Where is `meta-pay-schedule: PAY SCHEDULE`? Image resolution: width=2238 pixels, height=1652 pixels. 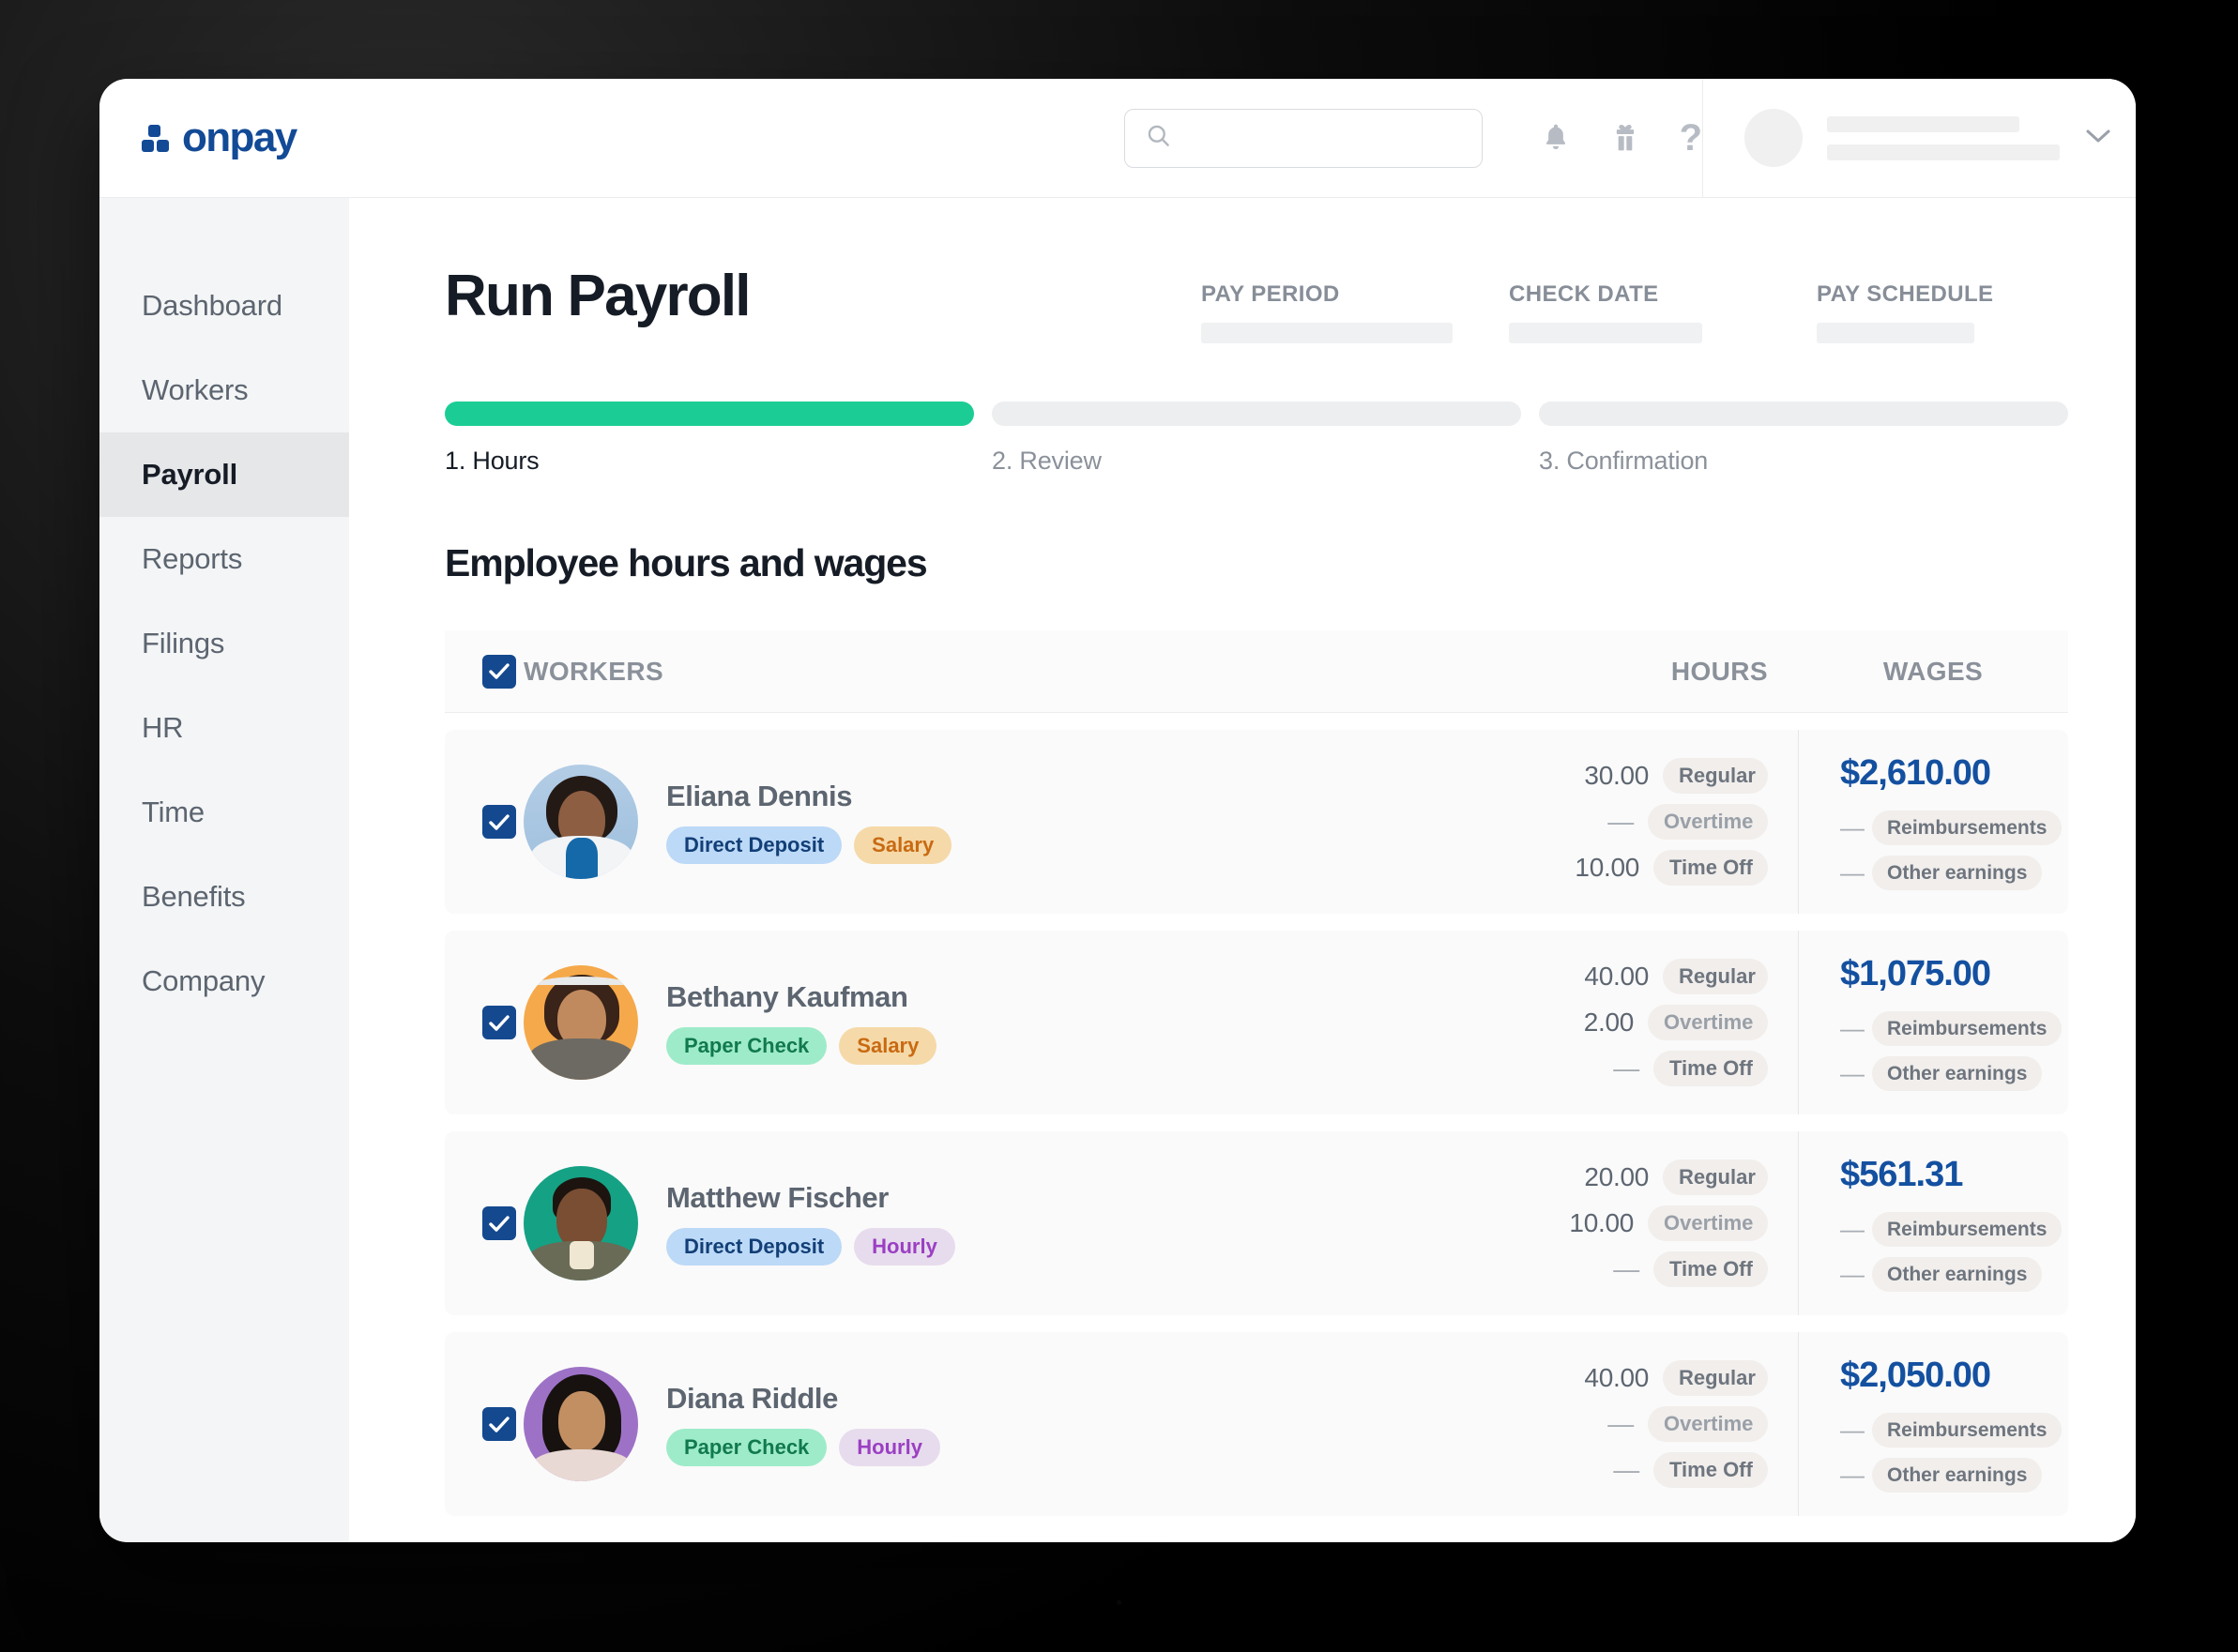 meta-pay-schedule: PAY SCHEDULE is located at coordinates (1942, 312).